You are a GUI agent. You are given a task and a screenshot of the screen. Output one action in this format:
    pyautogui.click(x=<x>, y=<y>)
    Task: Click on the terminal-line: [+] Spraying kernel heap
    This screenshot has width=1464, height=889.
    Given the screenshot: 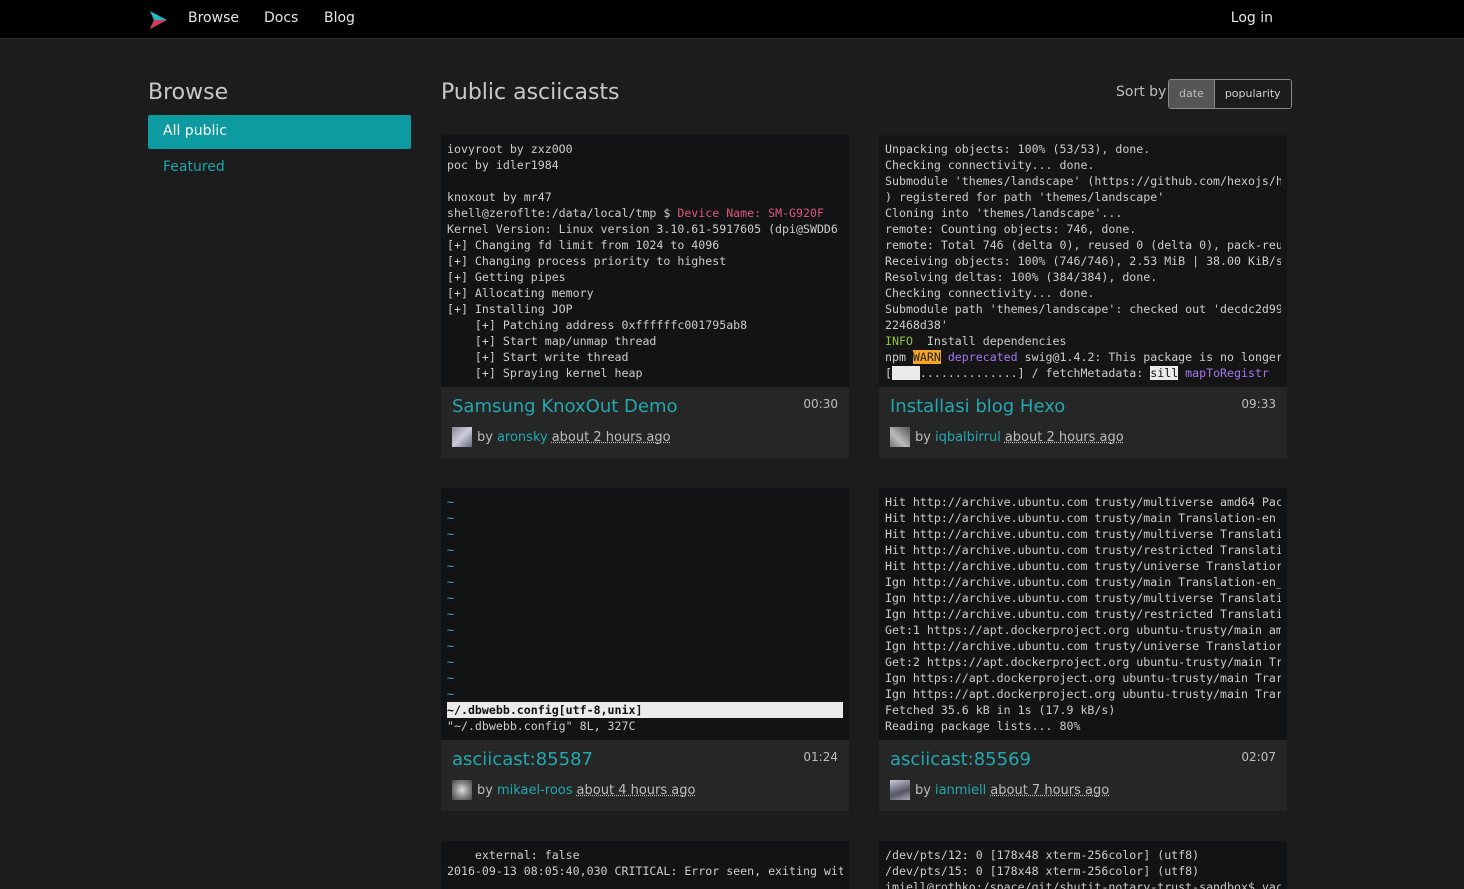 What is the action you would take?
    pyautogui.click(x=545, y=373)
    